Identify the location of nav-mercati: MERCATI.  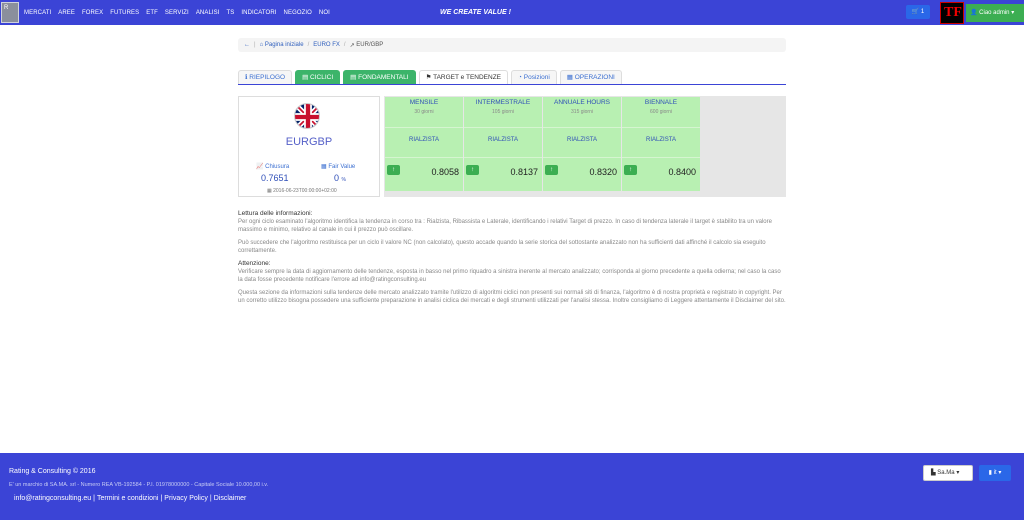
(37, 13).